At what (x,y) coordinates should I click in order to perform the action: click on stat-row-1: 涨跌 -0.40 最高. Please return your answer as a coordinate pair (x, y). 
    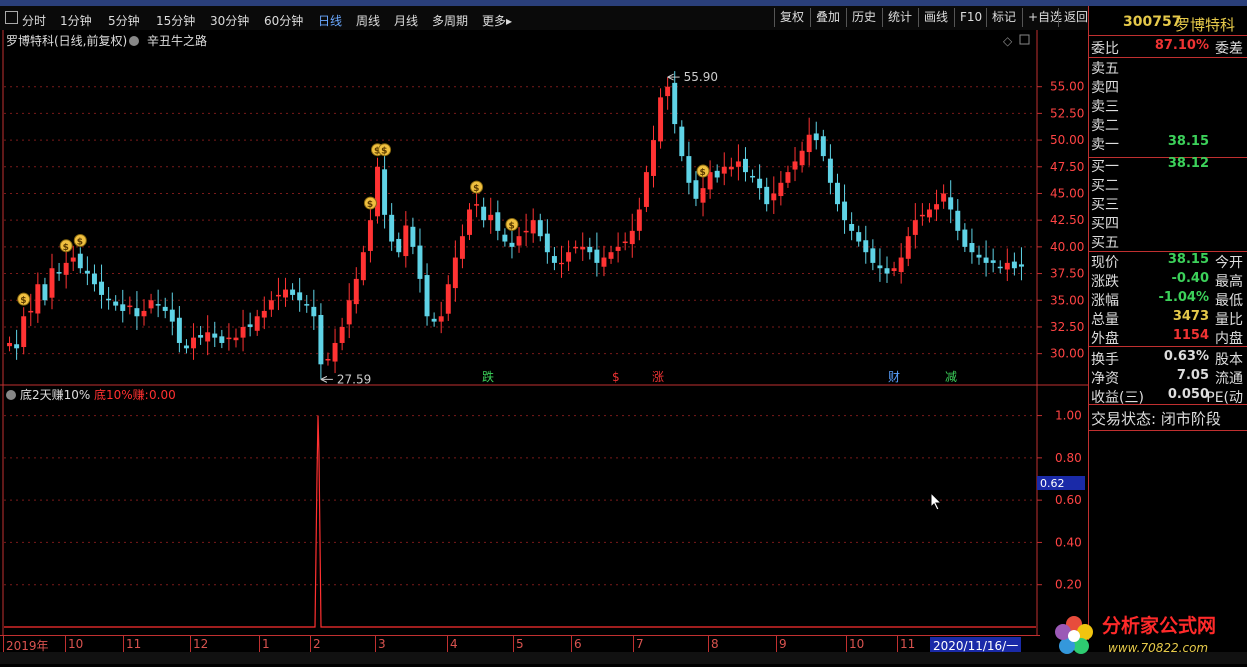
    Looking at the image, I should click on (1167, 280).